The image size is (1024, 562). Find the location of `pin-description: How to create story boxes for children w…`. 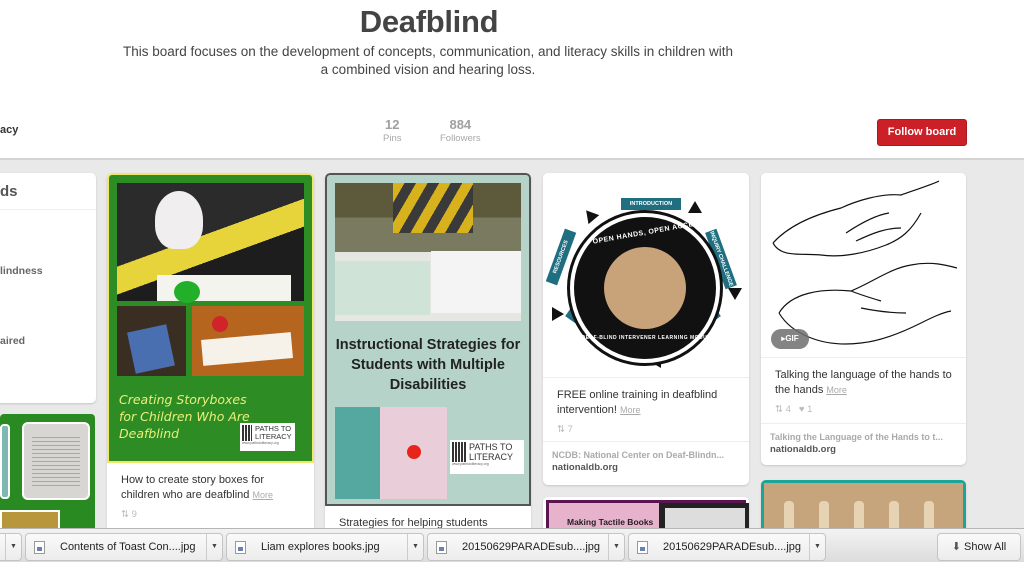

pin-description: How to create story boxes for children w… is located at coordinates (197, 487).